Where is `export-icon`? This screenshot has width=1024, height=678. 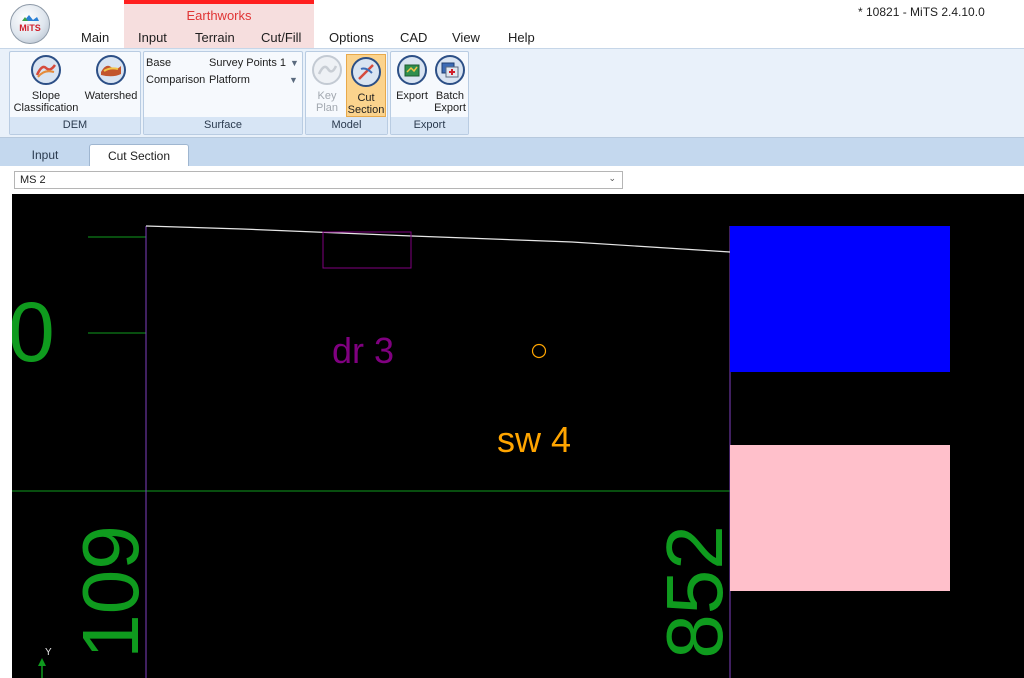 export-icon is located at coordinates (412, 70).